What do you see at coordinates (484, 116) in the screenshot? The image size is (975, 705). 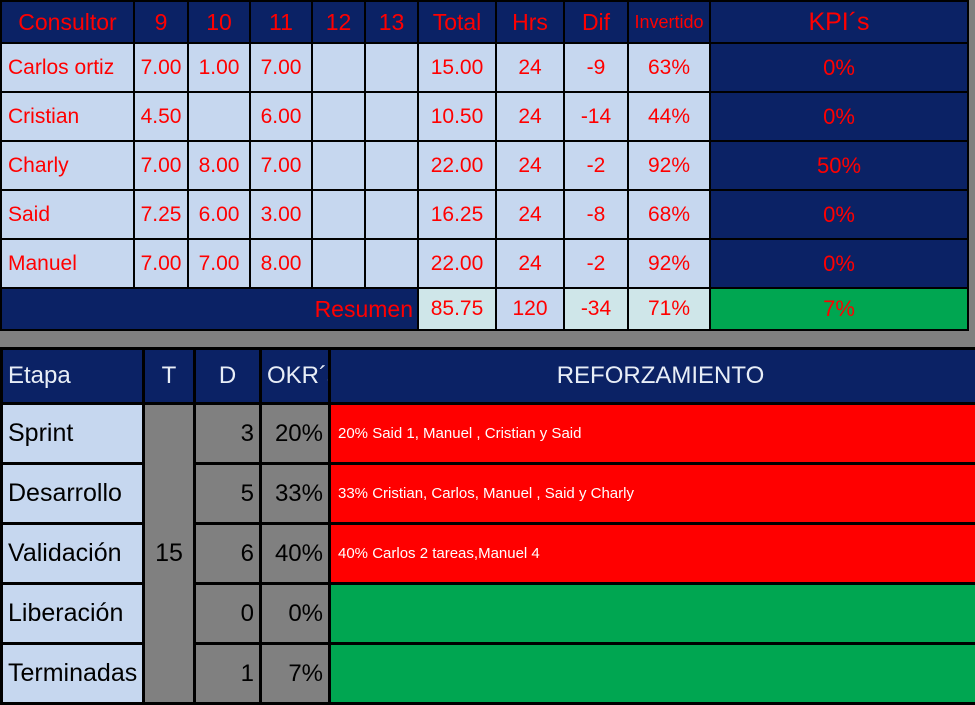 I see `table-row: Cristian 4.50 6.00 10.50 24 -14 44% 0%` at bounding box center [484, 116].